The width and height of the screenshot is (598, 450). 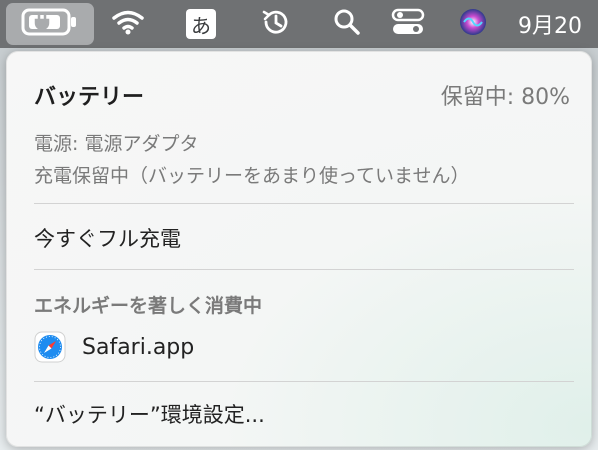 I want to click on time-machine-button, so click(x=276, y=24).